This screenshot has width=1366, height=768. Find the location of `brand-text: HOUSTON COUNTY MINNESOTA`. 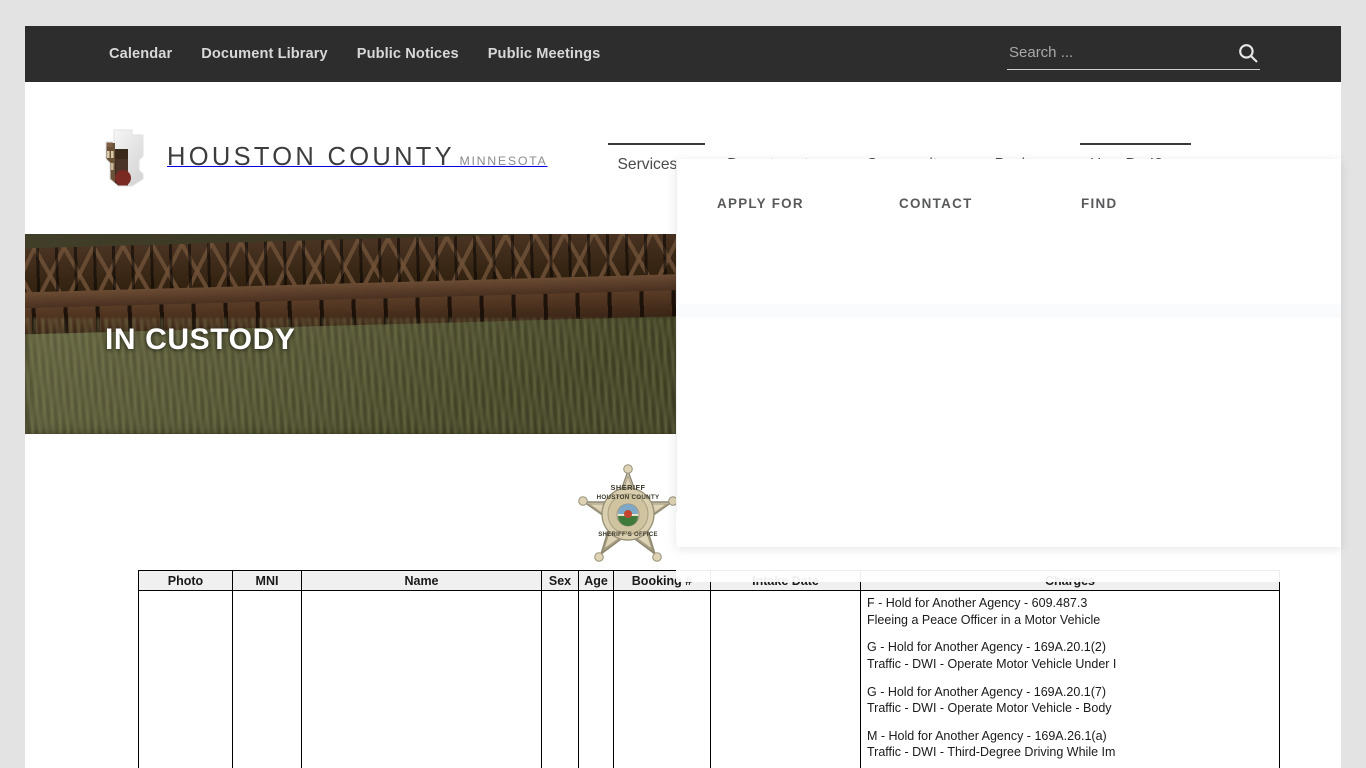

brand-text: HOUSTON COUNTY MINNESOTA is located at coordinates (357, 158).